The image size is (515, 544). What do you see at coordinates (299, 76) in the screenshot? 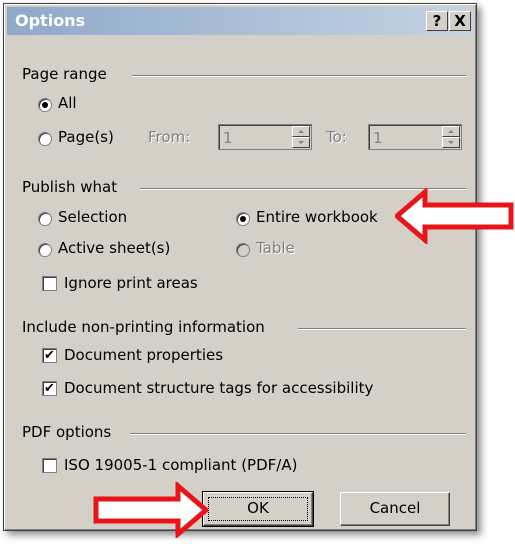
I see `page-range-divider` at bounding box center [299, 76].